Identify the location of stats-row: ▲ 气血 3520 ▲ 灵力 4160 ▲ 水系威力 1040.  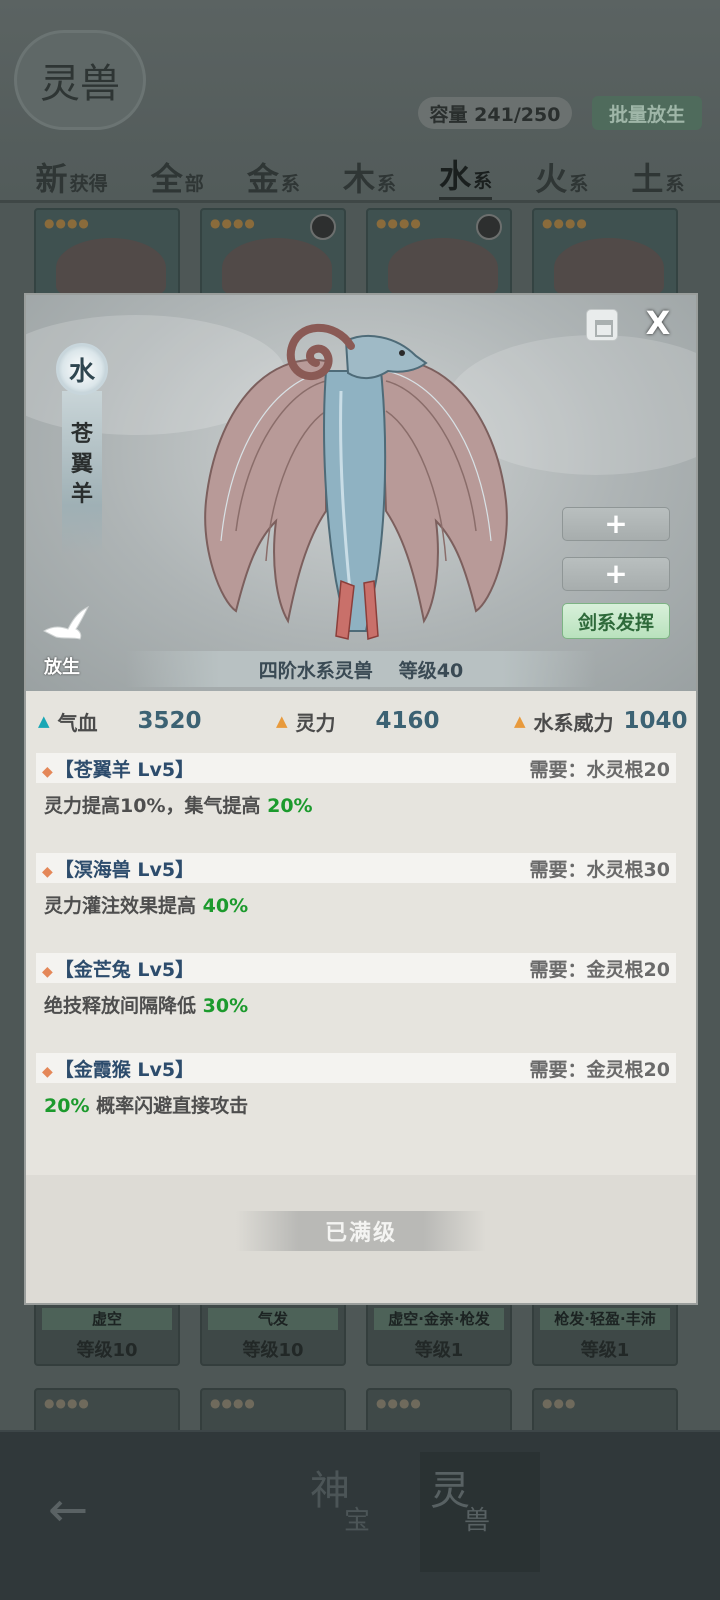
(361, 721).